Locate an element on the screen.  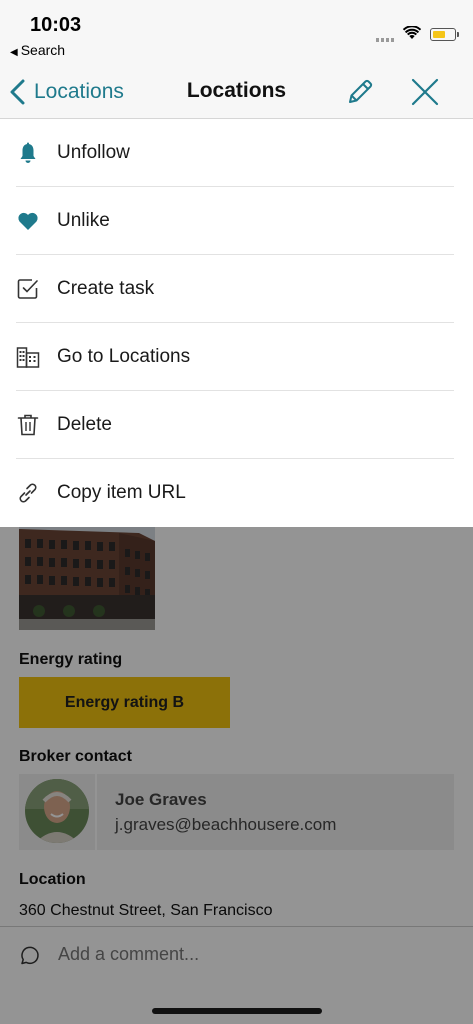
back-to-app-link: ◀ Search is located at coordinates (37, 50).